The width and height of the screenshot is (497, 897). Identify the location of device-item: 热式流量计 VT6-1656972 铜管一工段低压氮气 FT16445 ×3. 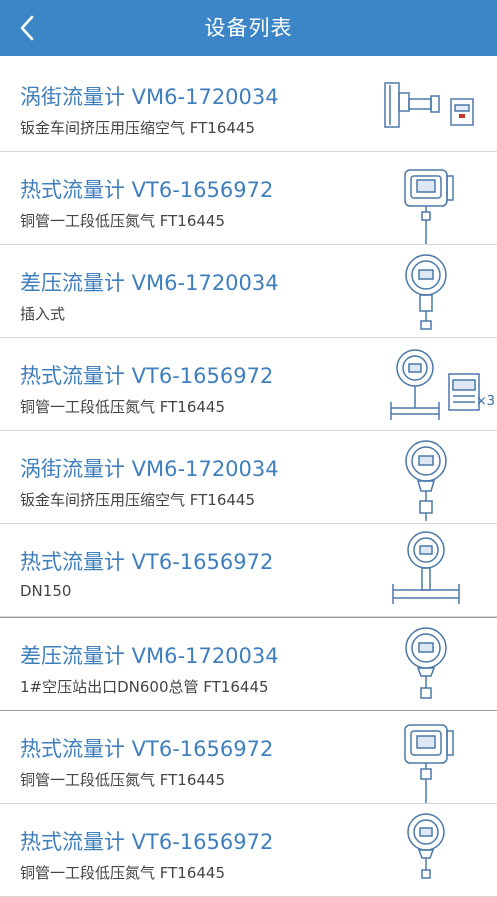
(248, 384).